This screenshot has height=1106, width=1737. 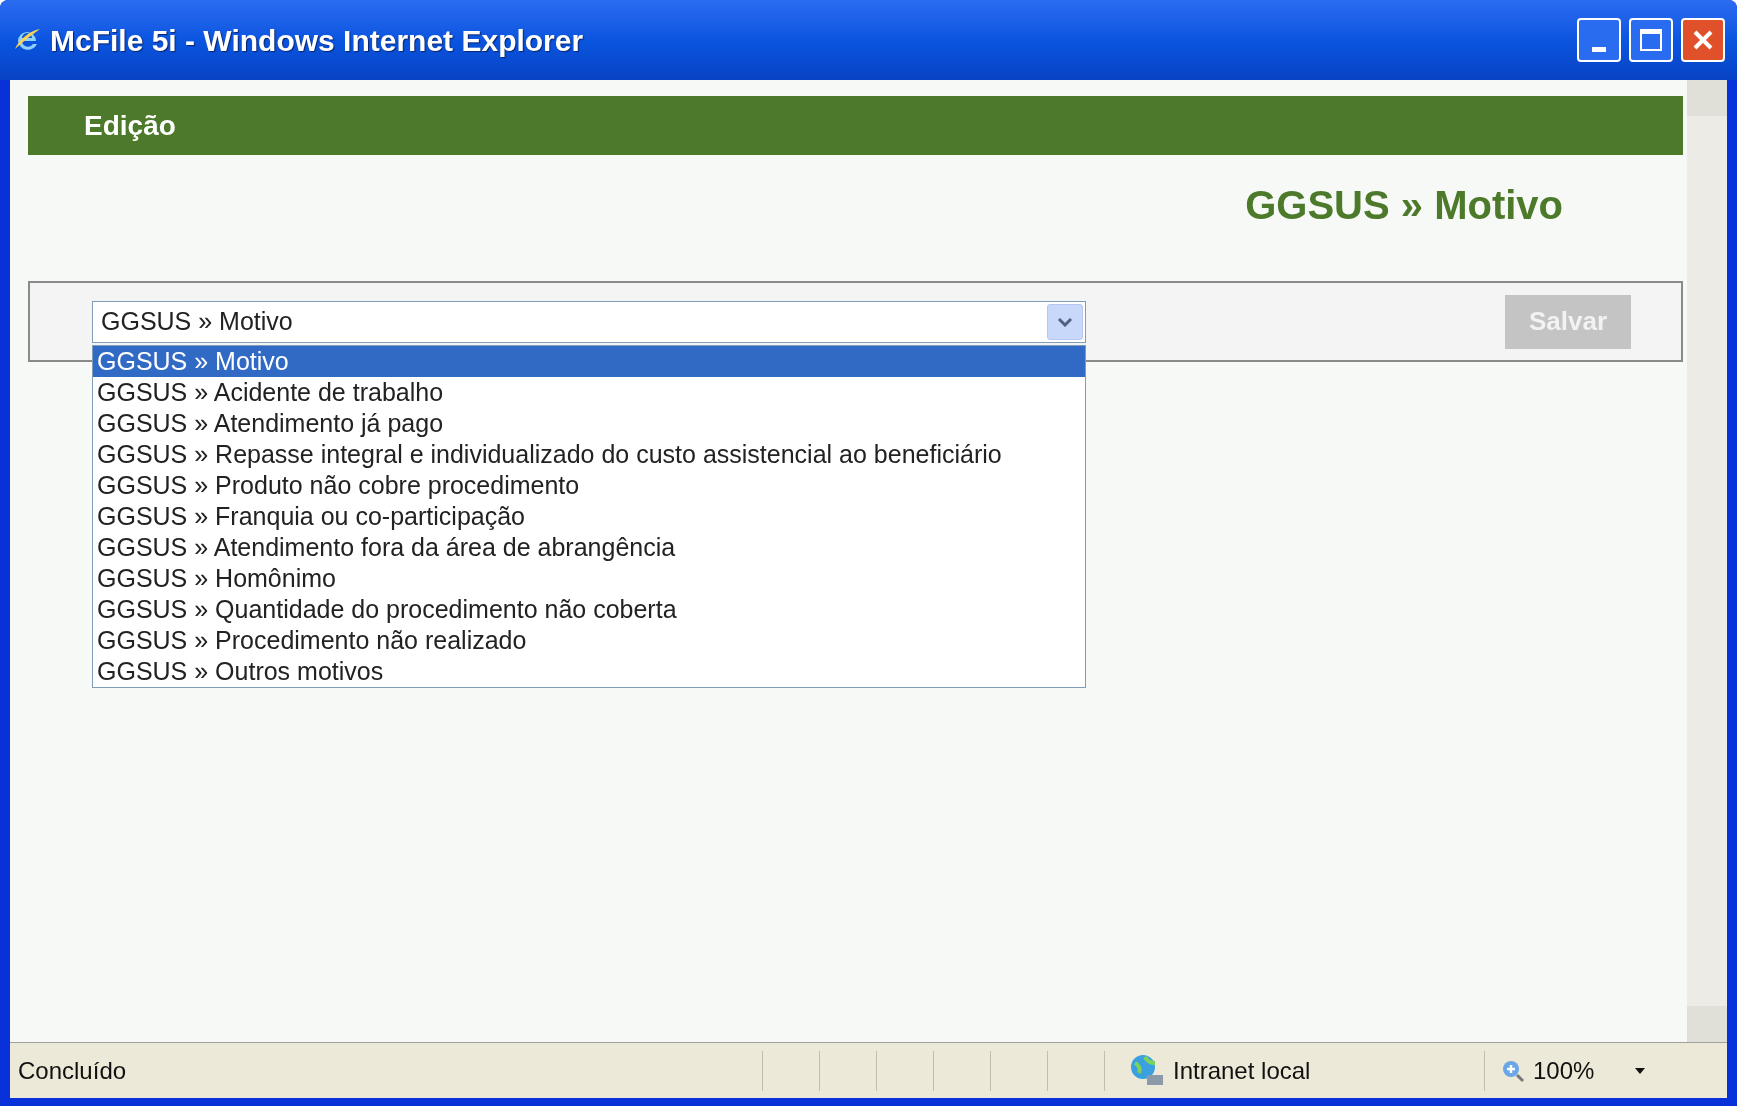 What do you see at coordinates (130, 125) in the screenshot?
I see `header-title: Edição` at bounding box center [130, 125].